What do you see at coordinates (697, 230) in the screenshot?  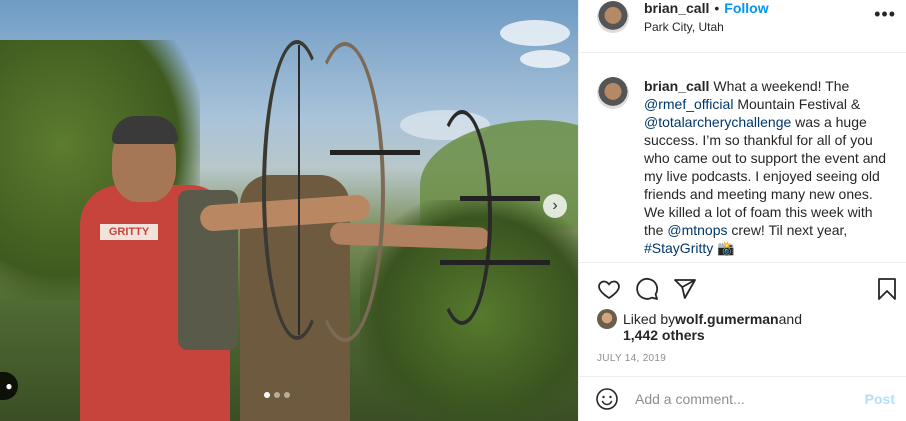 I see `mention-link: @mtnops` at bounding box center [697, 230].